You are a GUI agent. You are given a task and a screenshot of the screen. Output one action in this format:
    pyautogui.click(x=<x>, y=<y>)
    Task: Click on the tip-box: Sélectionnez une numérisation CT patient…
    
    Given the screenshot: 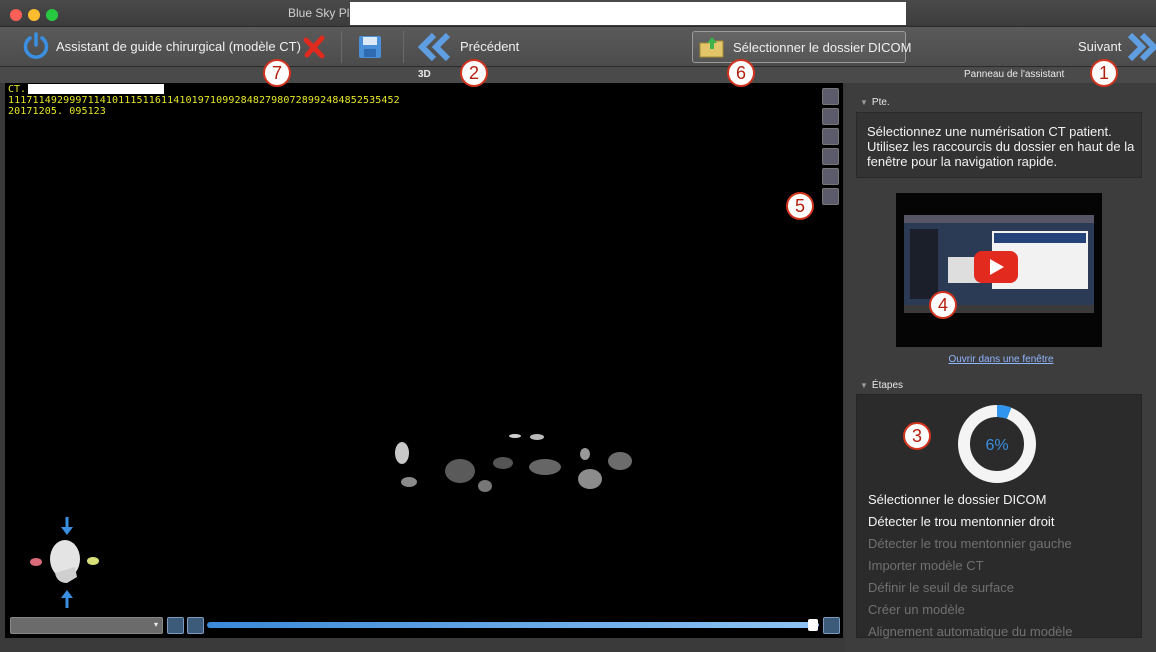 What is the action you would take?
    pyautogui.click(x=999, y=145)
    